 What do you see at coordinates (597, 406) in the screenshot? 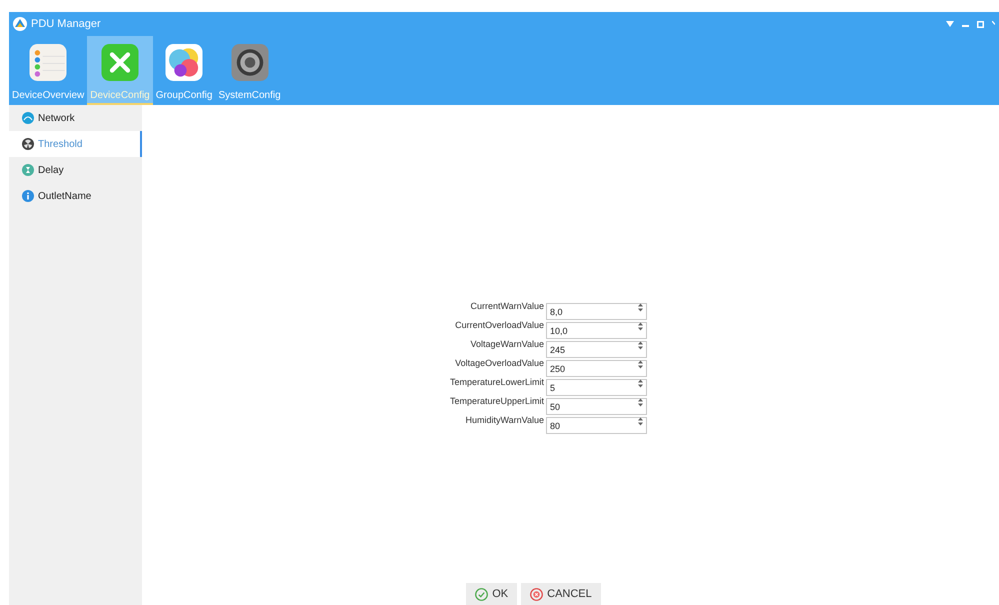
I see `spin-box: 50` at bounding box center [597, 406].